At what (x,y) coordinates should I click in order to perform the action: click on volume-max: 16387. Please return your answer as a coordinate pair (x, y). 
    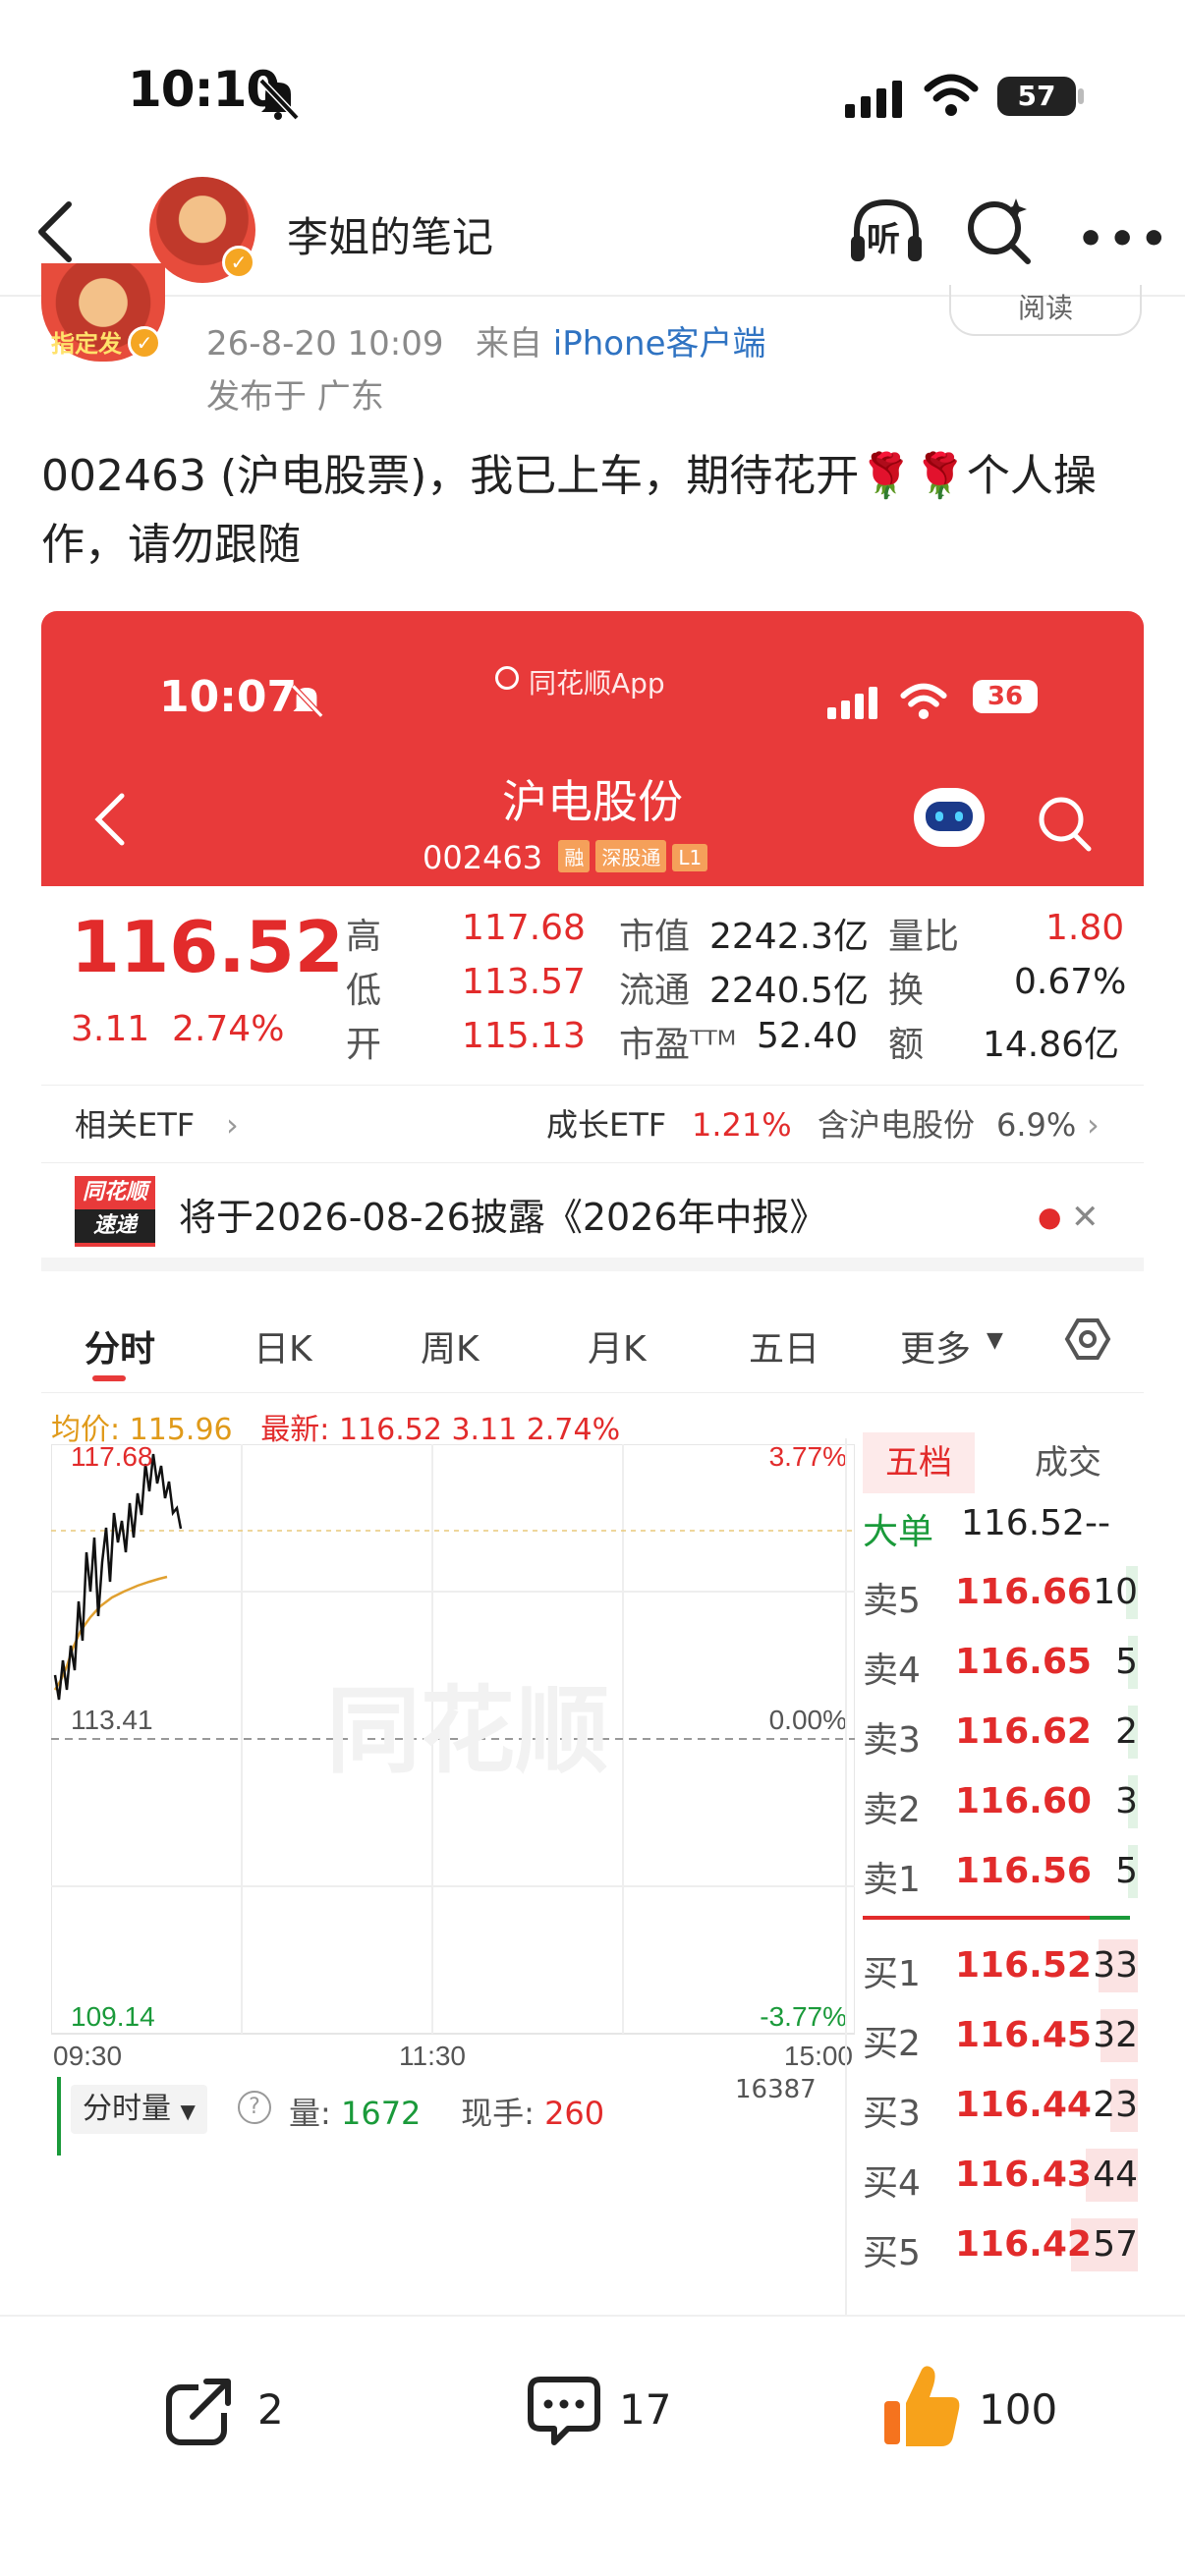
    Looking at the image, I should click on (776, 2089).